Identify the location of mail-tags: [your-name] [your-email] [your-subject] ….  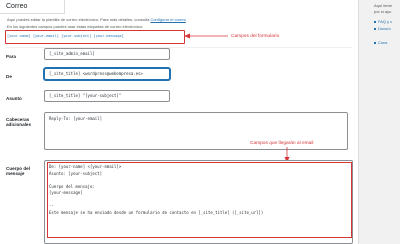
(65, 36).